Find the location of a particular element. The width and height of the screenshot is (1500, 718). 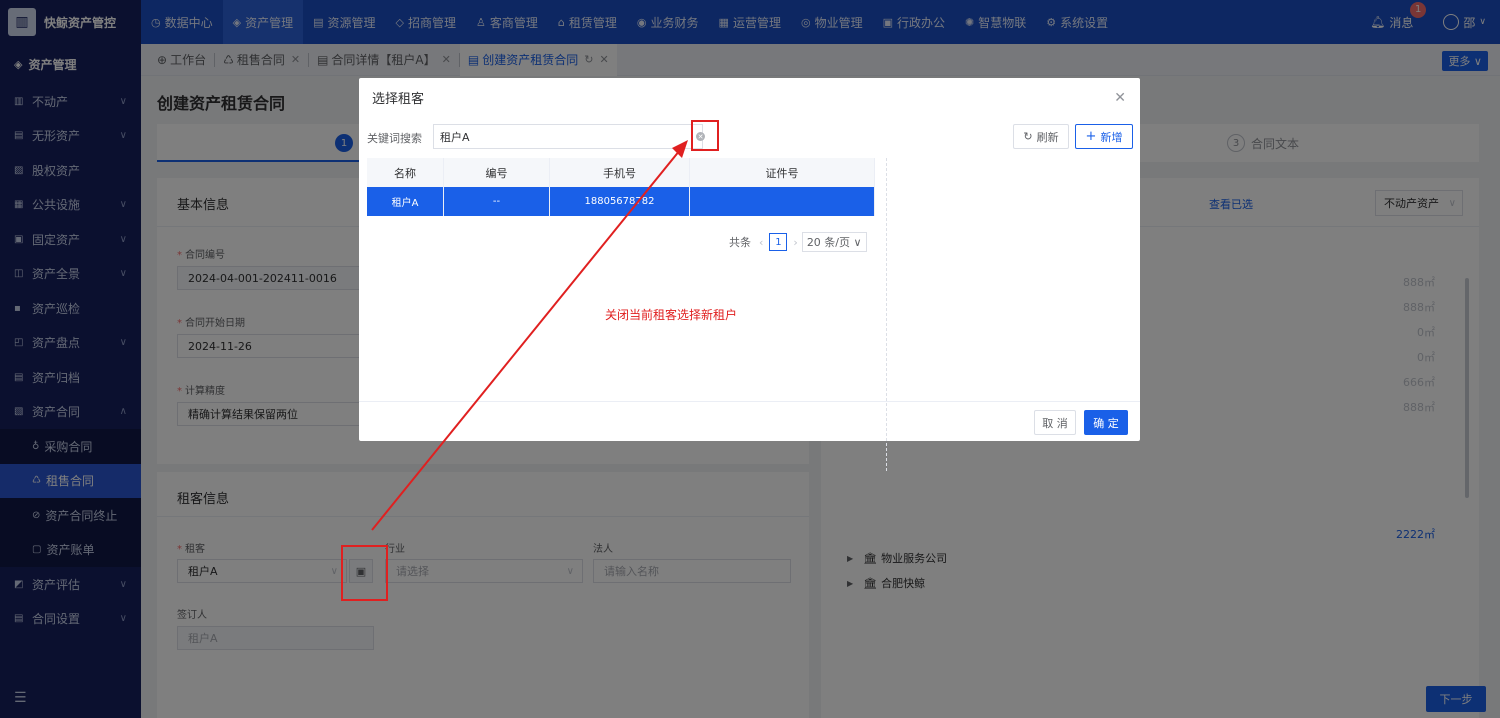

tenant-table: 名称 编号 手机号 证件号 租户A -- 18805678782 is located at coordinates (621, 187).